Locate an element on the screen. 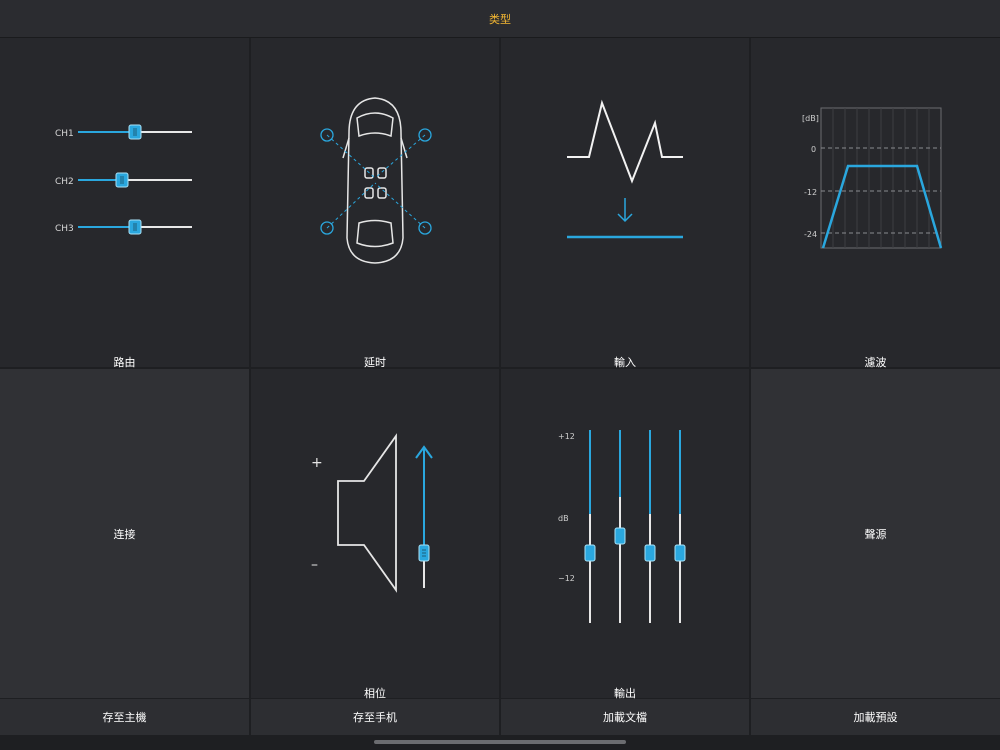  routing-sliders-icon: CH1 CH2 CH3 is located at coordinates (123, 179).